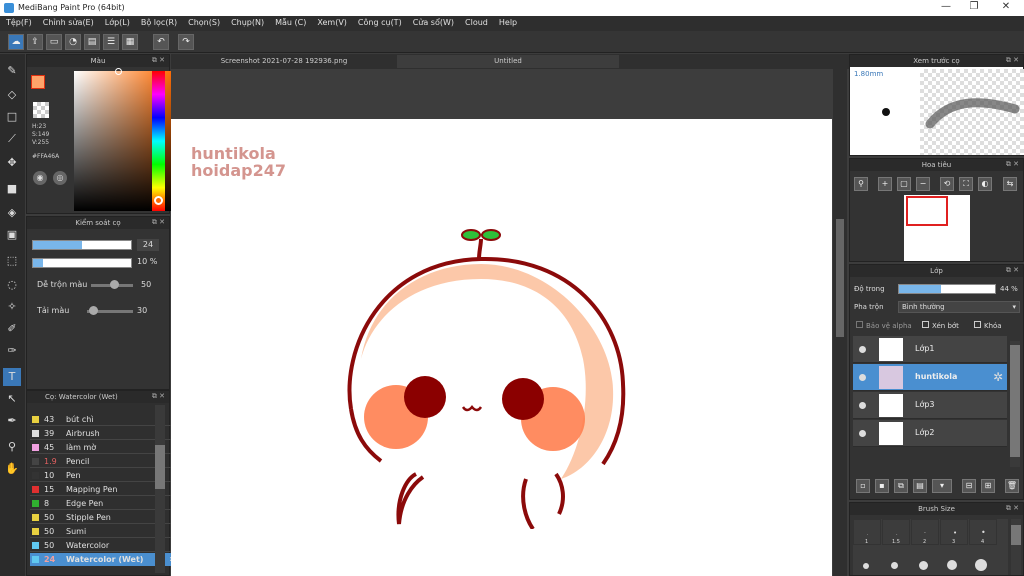 The height and width of the screenshot is (576, 1024). Describe the element at coordinates (290, 23) in the screenshot. I see `menu-template: Mẫu (C)` at that location.